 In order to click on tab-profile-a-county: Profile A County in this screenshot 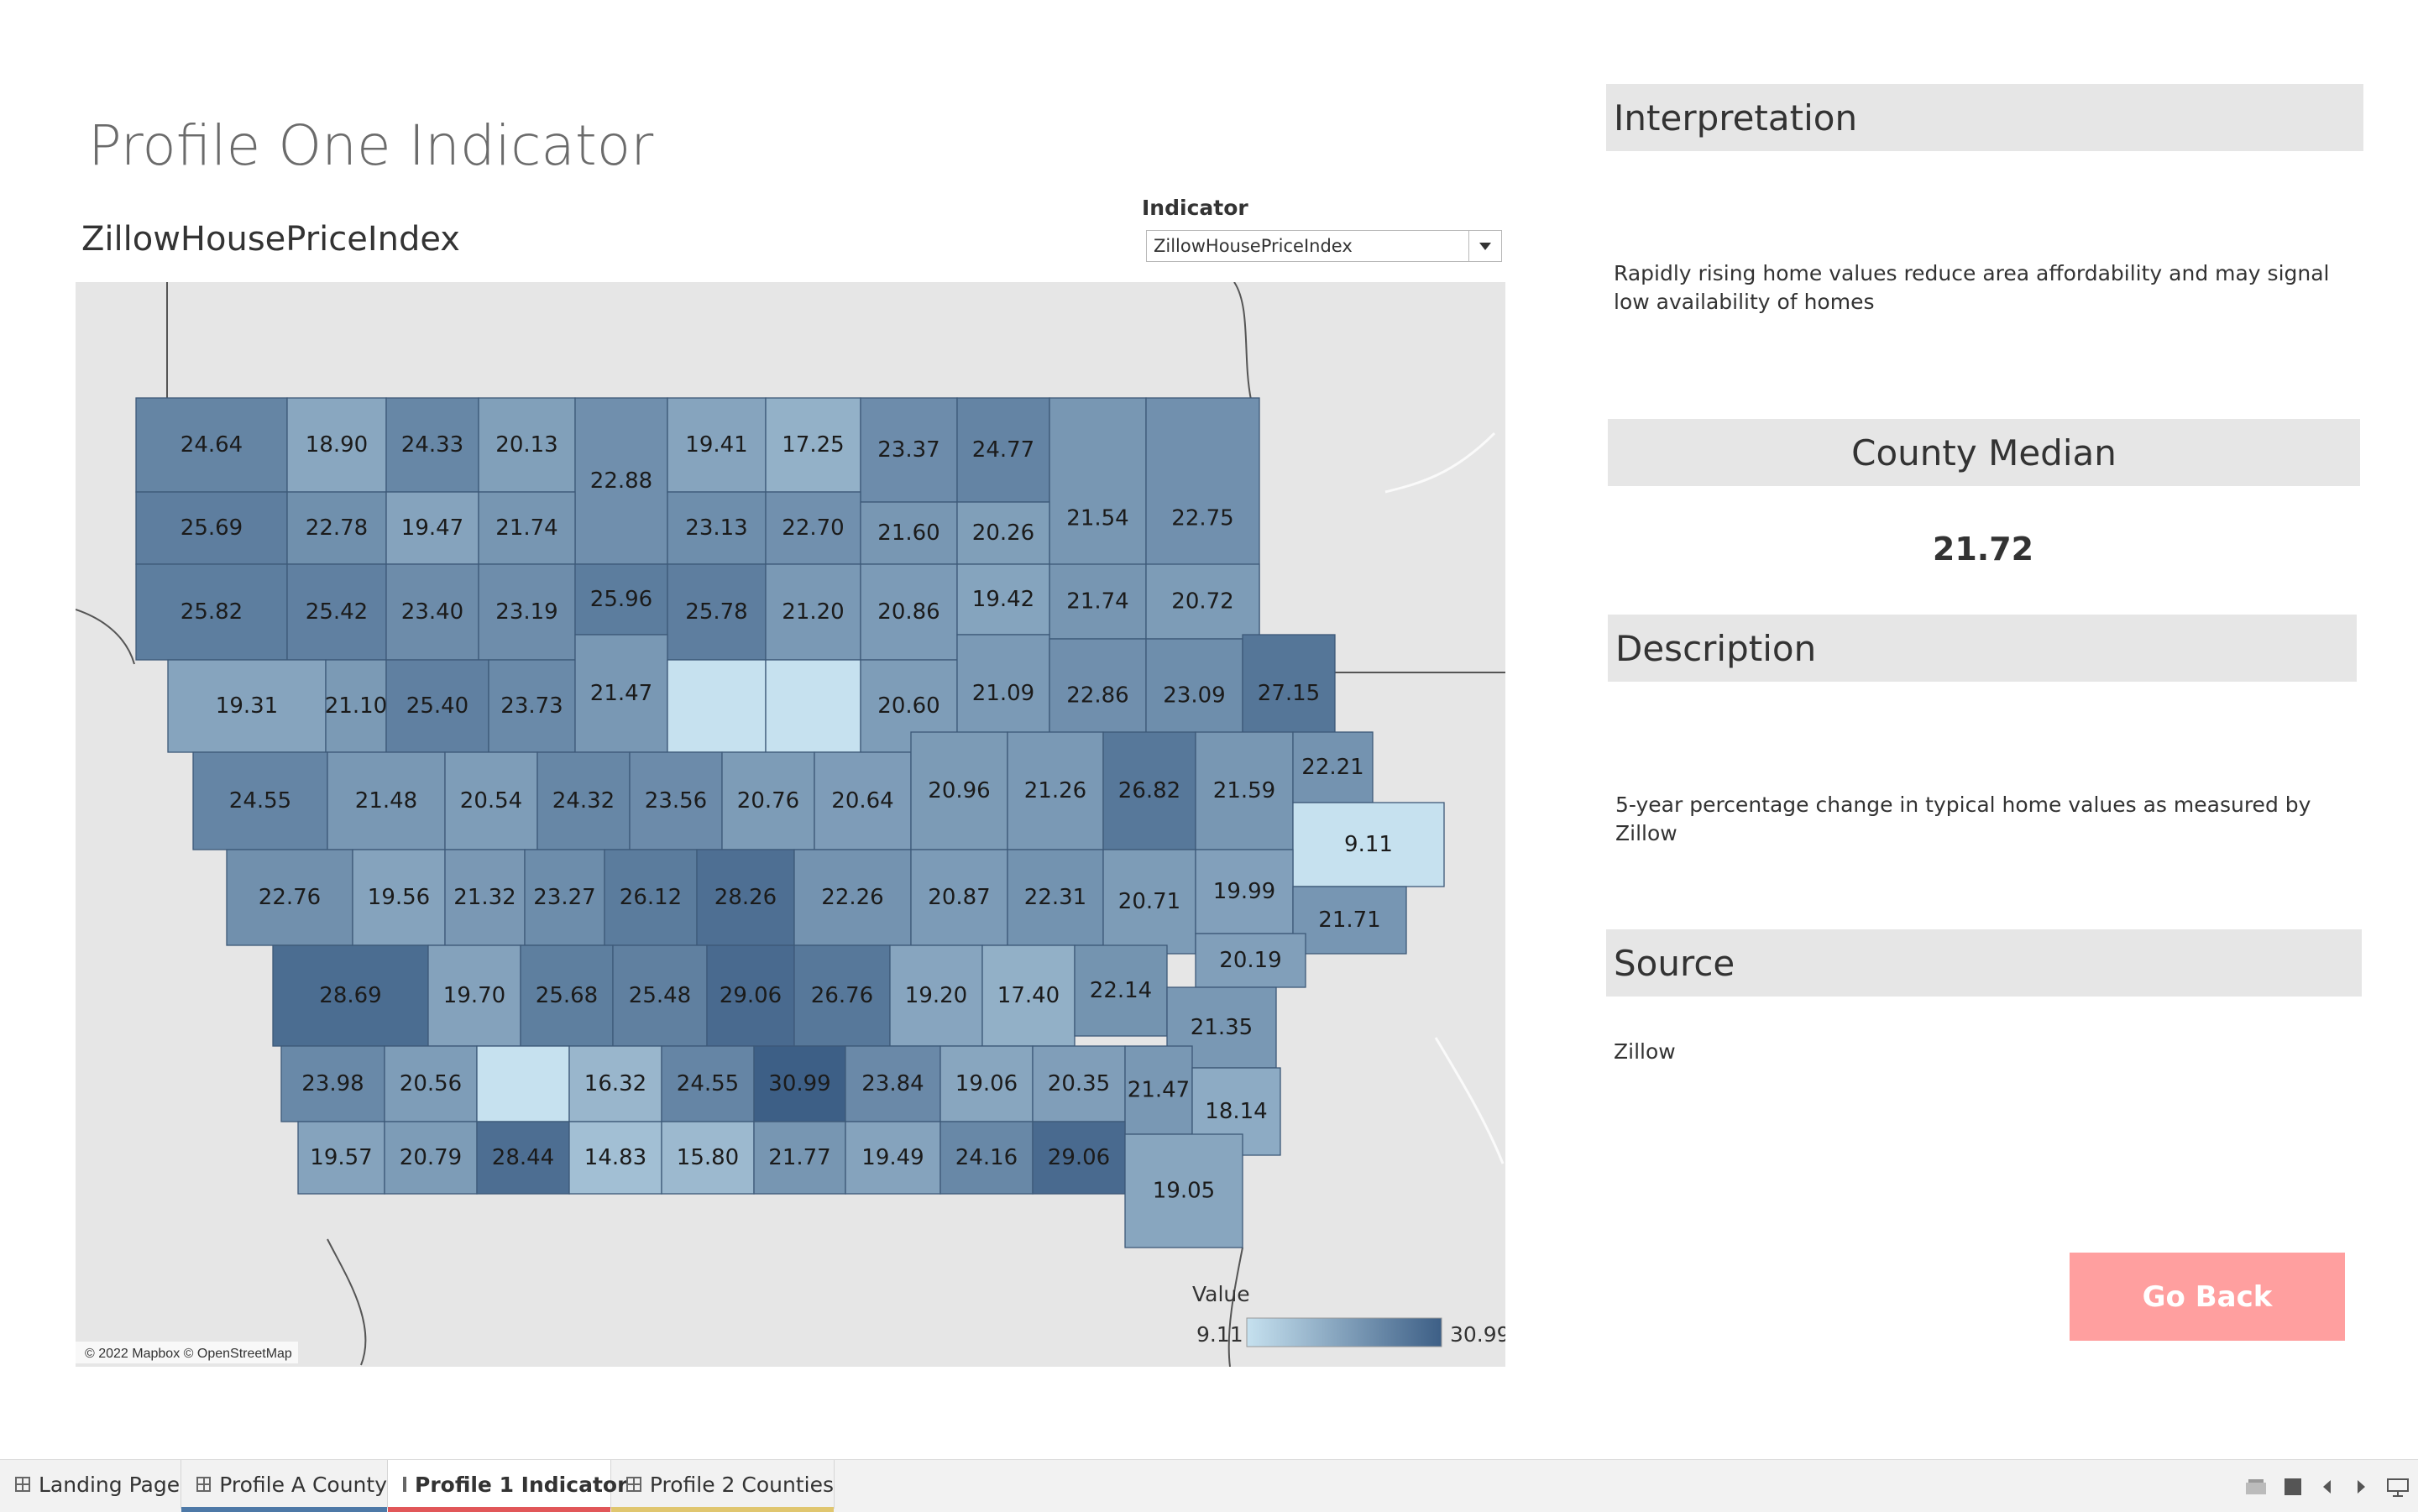, I will do `click(284, 1486)`.